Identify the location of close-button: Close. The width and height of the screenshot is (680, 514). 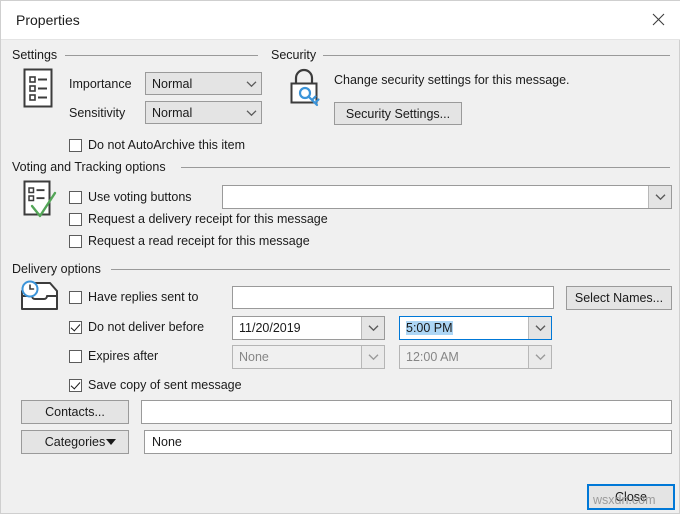
(631, 497).